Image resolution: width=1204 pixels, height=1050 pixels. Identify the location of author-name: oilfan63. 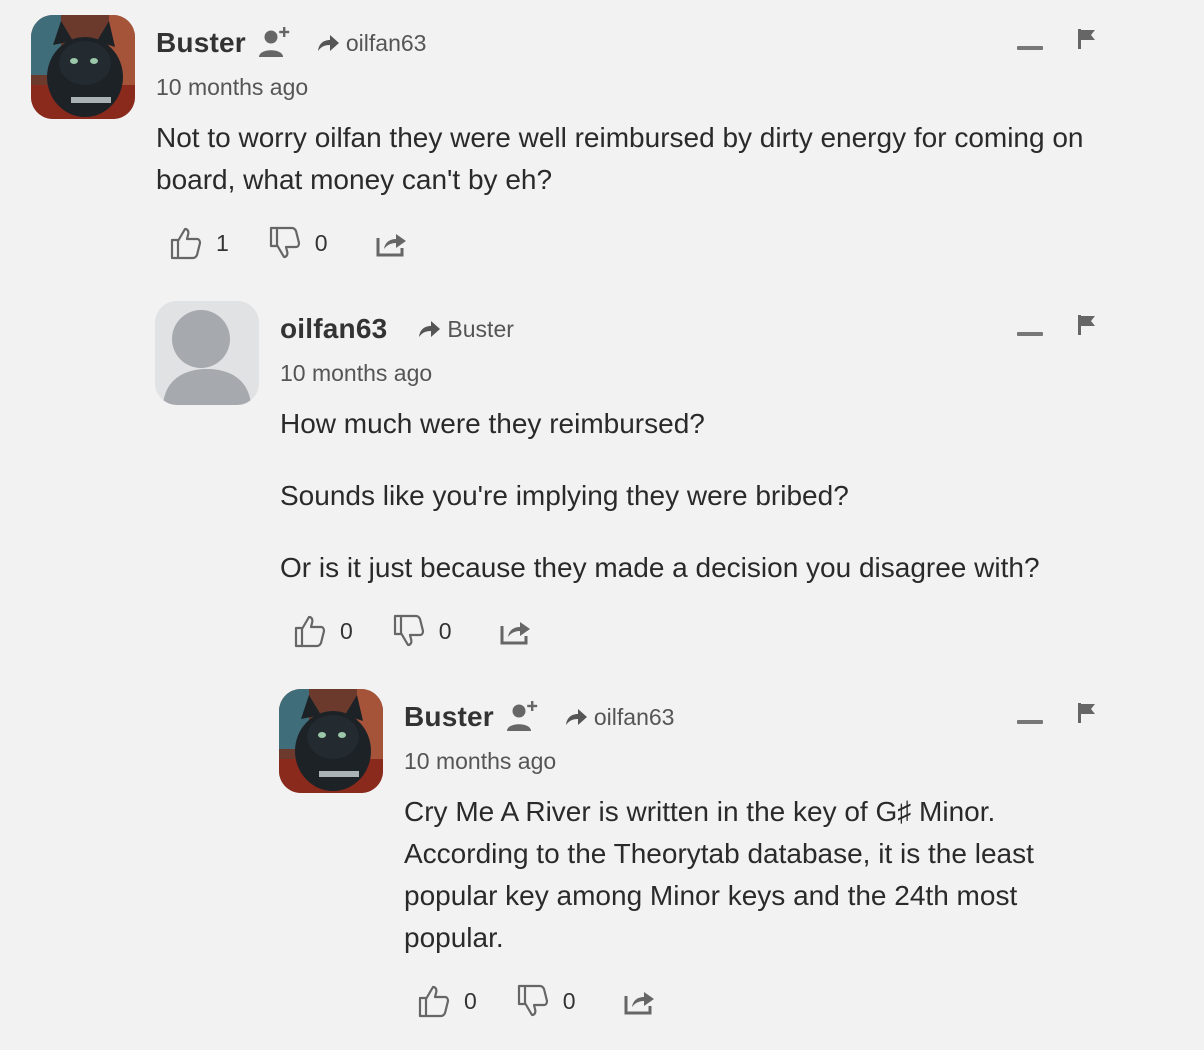
(333, 329).